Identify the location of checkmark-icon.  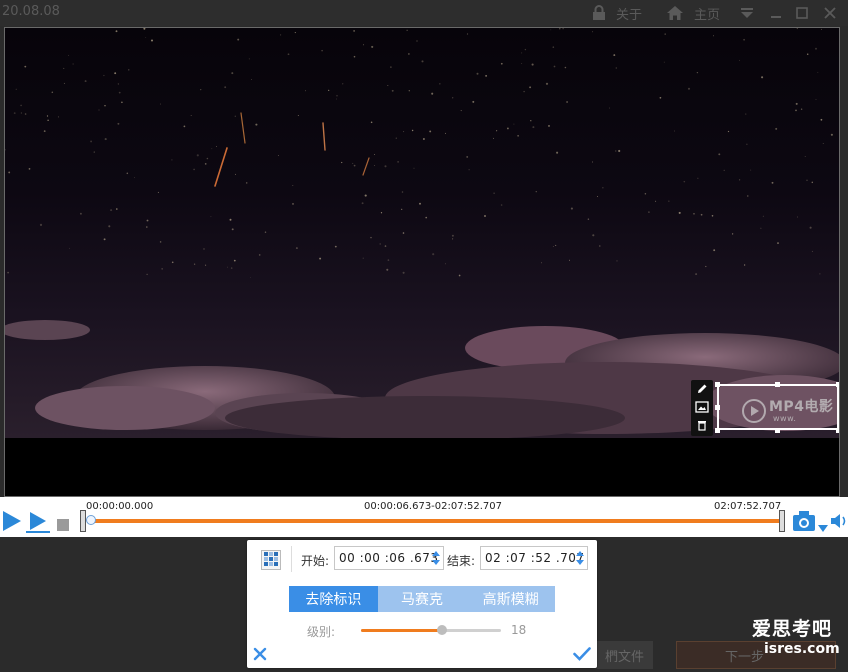
(582, 655).